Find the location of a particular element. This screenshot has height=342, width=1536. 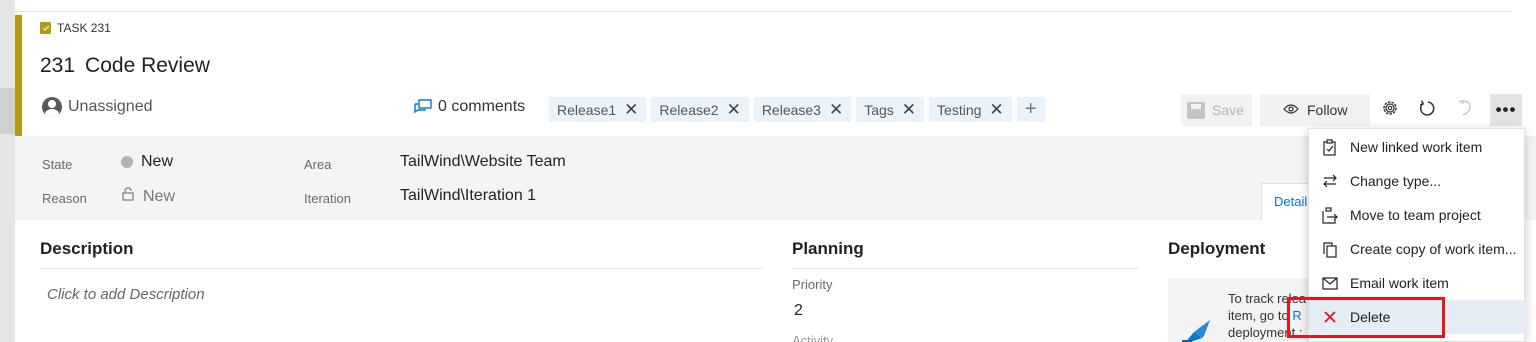

tag: Testing ✕ is located at coordinates (970, 109).